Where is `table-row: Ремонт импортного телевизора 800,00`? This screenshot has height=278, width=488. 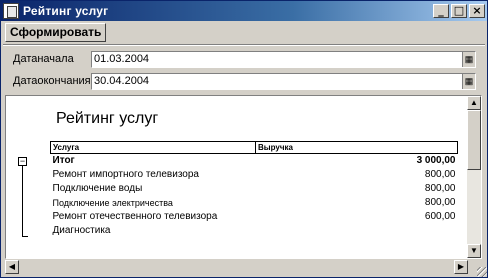
table-row: Ремонт импортного телевизора 800,00 is located at coordinates (254, 175).